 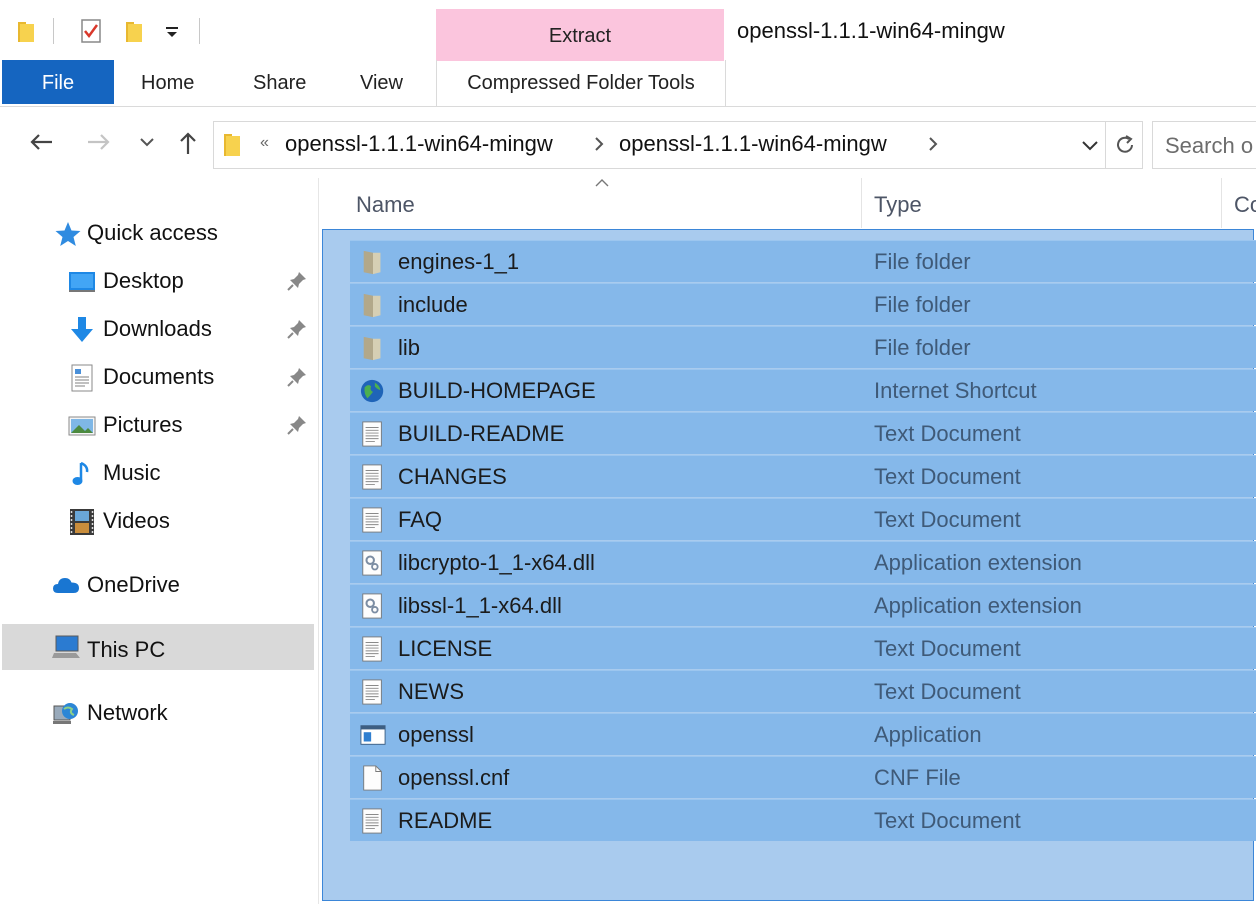 I want to click on file-type: Application extension, so click(x=978, y=562).